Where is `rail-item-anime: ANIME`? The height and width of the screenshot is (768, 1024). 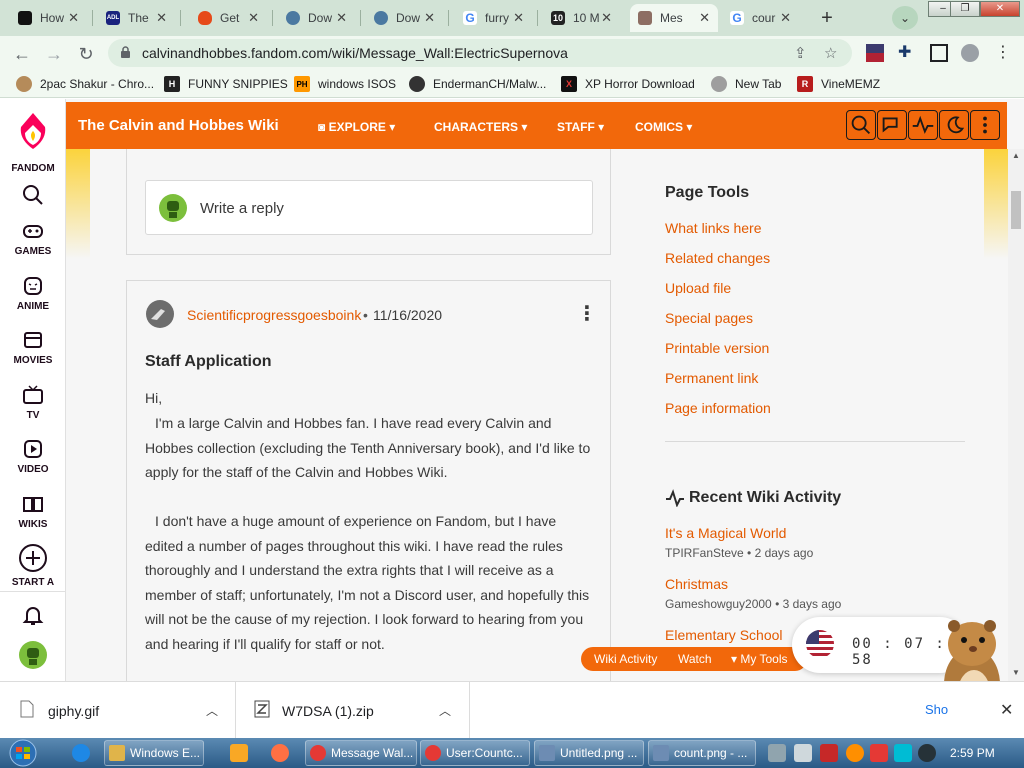 rail-item-anime: ANIME is located at coordinates (33, 293).